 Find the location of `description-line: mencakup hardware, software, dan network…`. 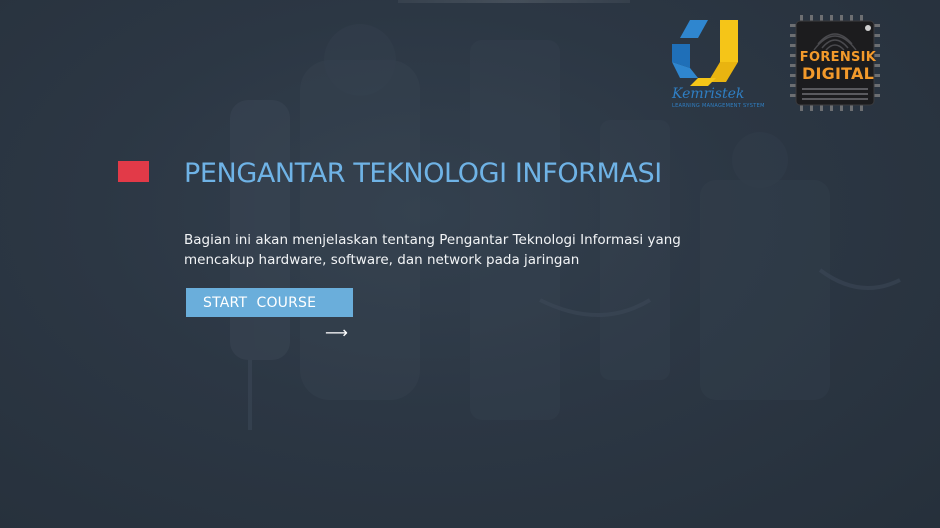

description-line: mencakup hardware, software, dan network… is located at coordinates (382, 260).